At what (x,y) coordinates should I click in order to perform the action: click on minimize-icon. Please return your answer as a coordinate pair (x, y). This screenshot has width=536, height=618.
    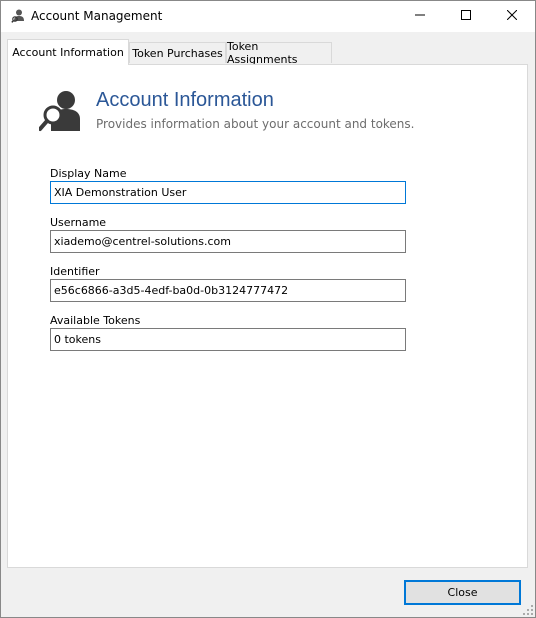
    Looking at the image, I should click on (420, 16).